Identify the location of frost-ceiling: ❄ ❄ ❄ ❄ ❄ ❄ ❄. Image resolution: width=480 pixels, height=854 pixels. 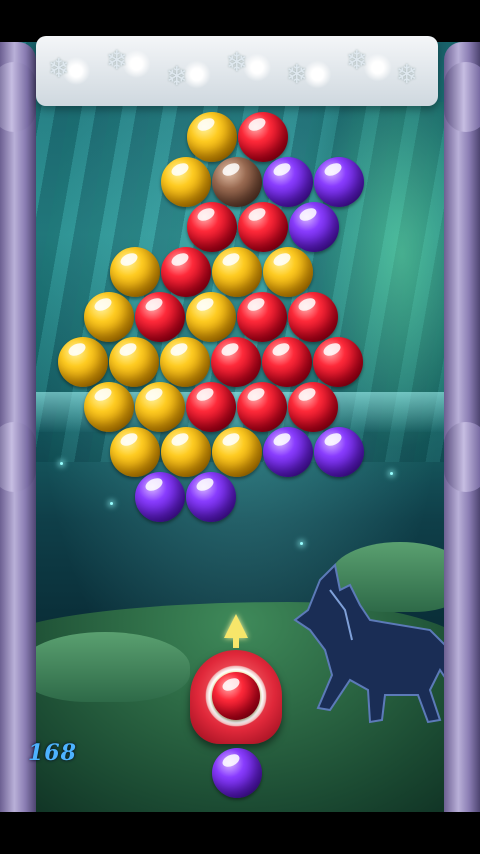
(237, 71).